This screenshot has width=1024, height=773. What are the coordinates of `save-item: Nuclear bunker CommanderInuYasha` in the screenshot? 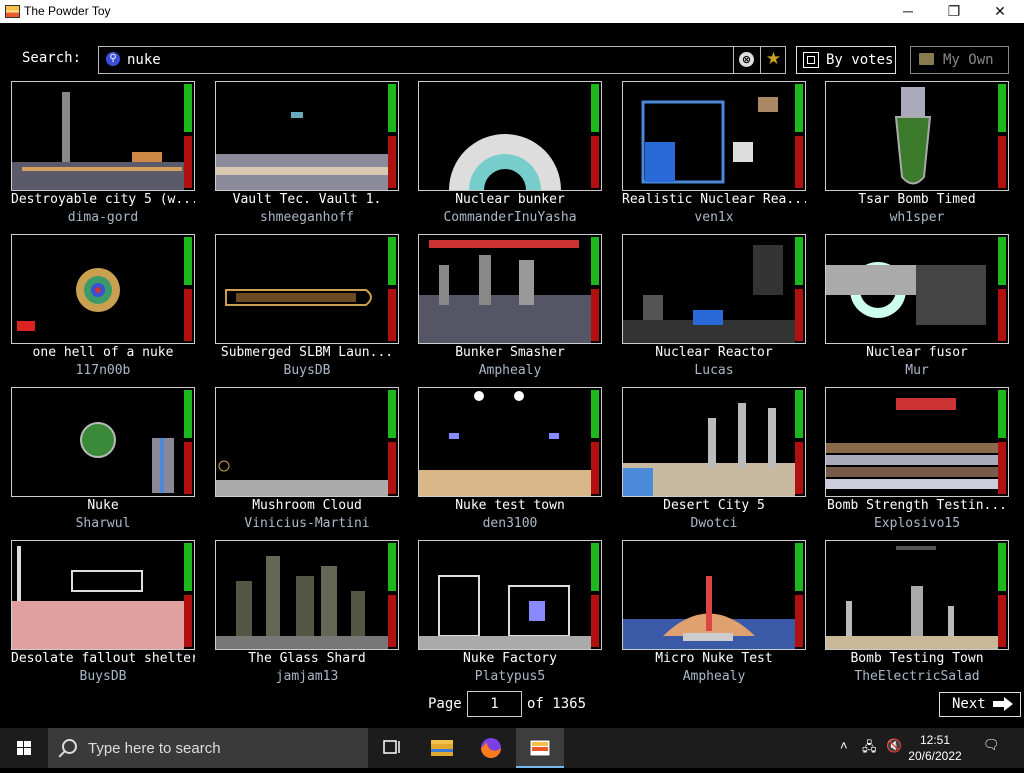 It's located at (510, 154).